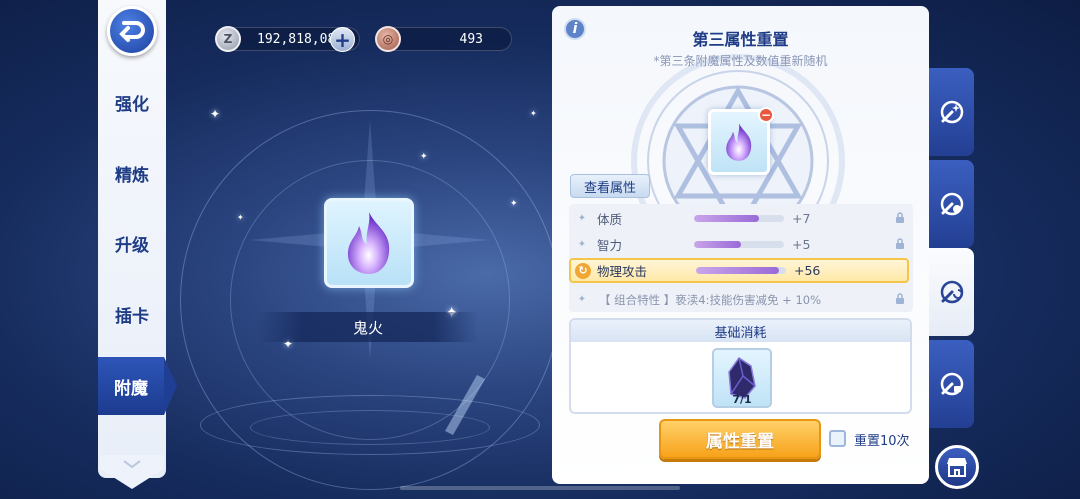 This screenshot has height=499, width=1080. Describe the element at coordinates (610, 186) in the screenshot. I see `view-attributes-button: 查看属性` at that location.